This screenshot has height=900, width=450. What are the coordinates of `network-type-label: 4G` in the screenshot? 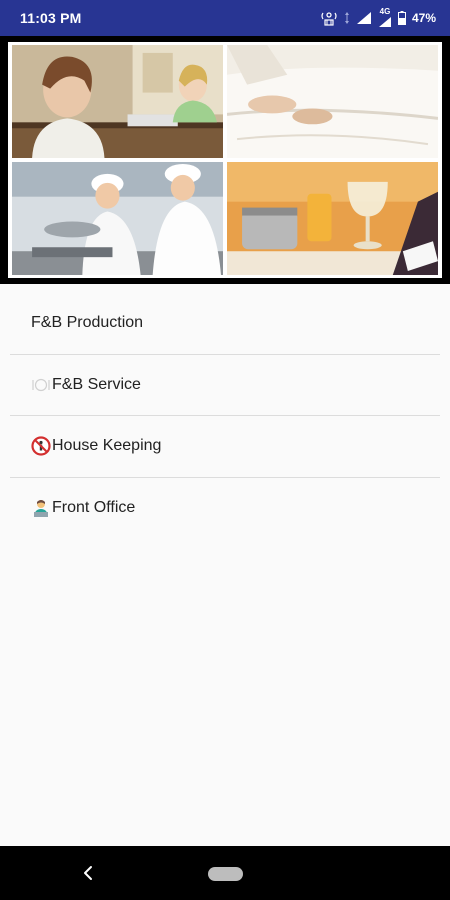 It's located at (385, 11).